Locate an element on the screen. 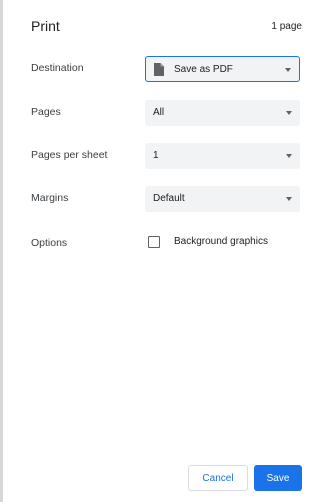 Image resolution: width=320 pixels, height=502 pixels. document-icon is located at coordinates (159, 69).